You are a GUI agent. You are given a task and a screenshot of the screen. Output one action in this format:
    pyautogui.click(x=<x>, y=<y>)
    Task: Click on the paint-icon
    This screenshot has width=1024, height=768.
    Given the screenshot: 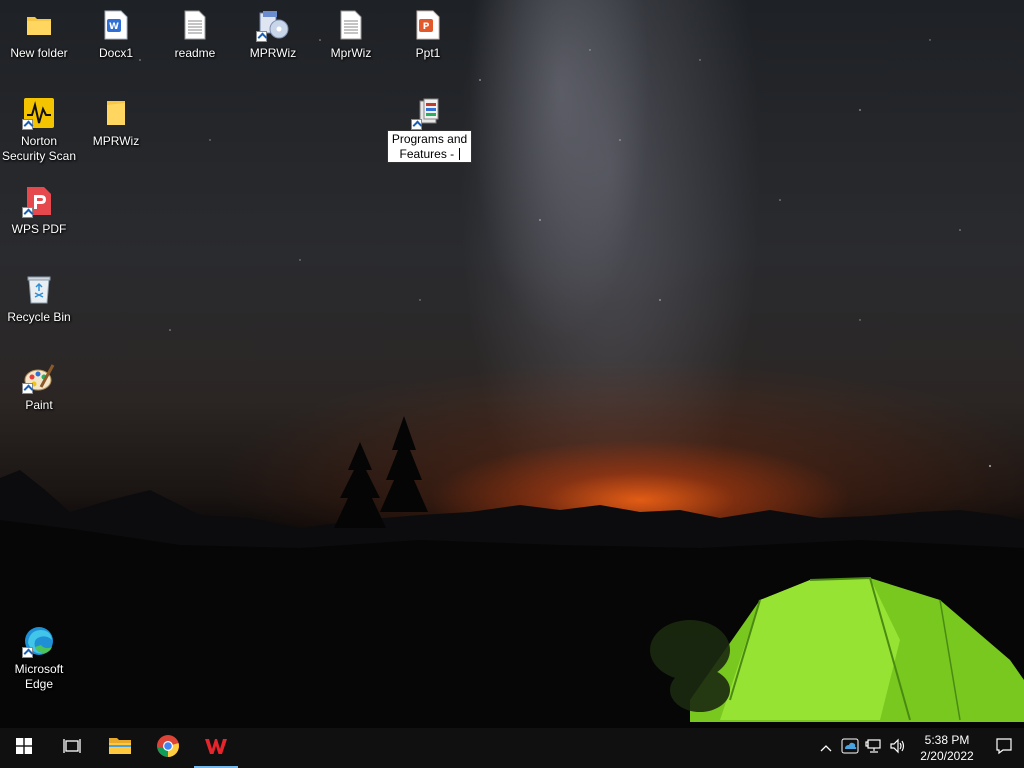 What is the action you would take?
    pyautogui.click(x=39, y=377)
    